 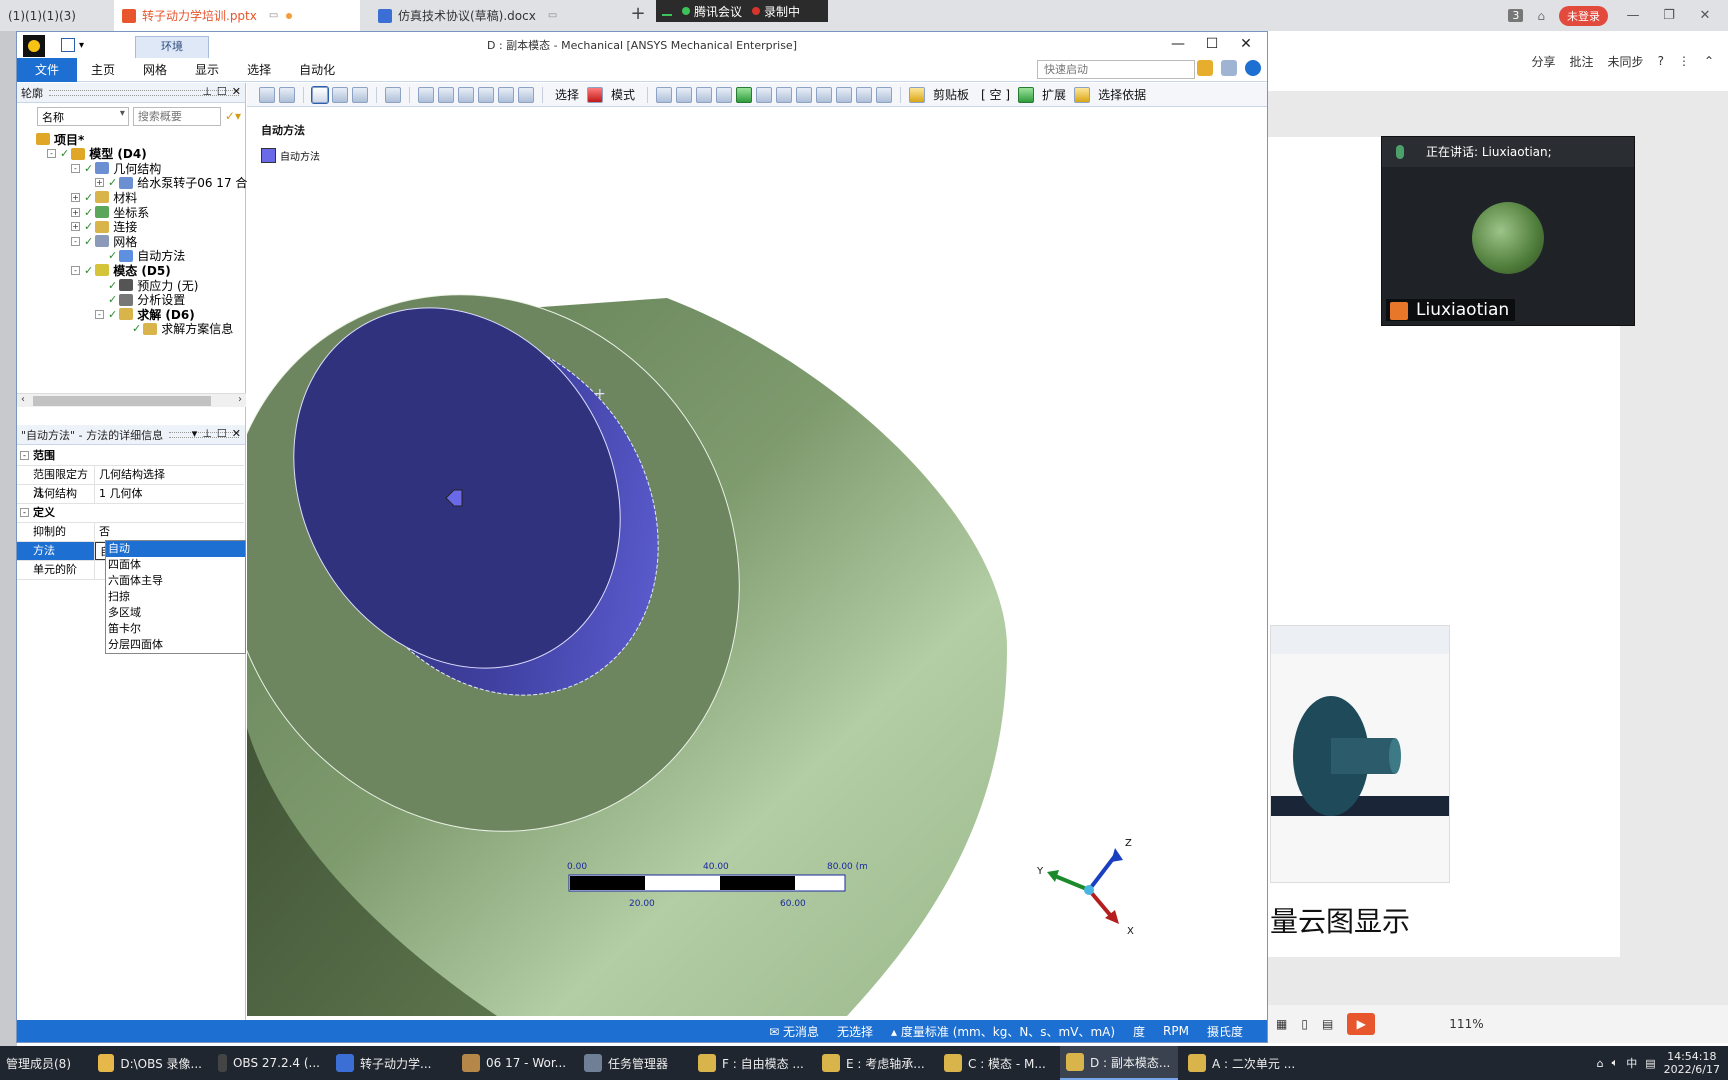 I want to click on minimize-icon: —, so click(x=1633, y=15).